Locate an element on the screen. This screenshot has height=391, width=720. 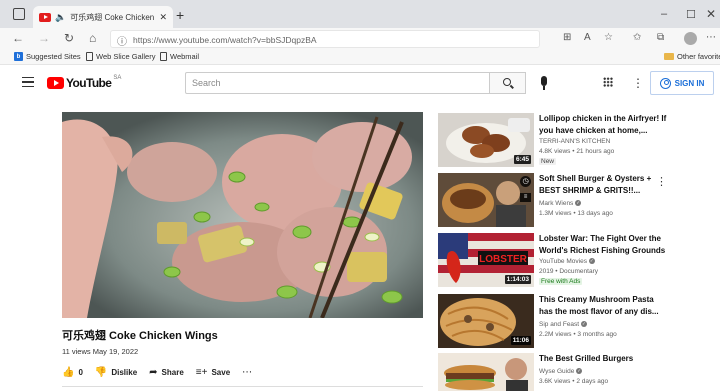
video-metadata: 11 views May 19, 2022 is located at coordinates (100, 351).